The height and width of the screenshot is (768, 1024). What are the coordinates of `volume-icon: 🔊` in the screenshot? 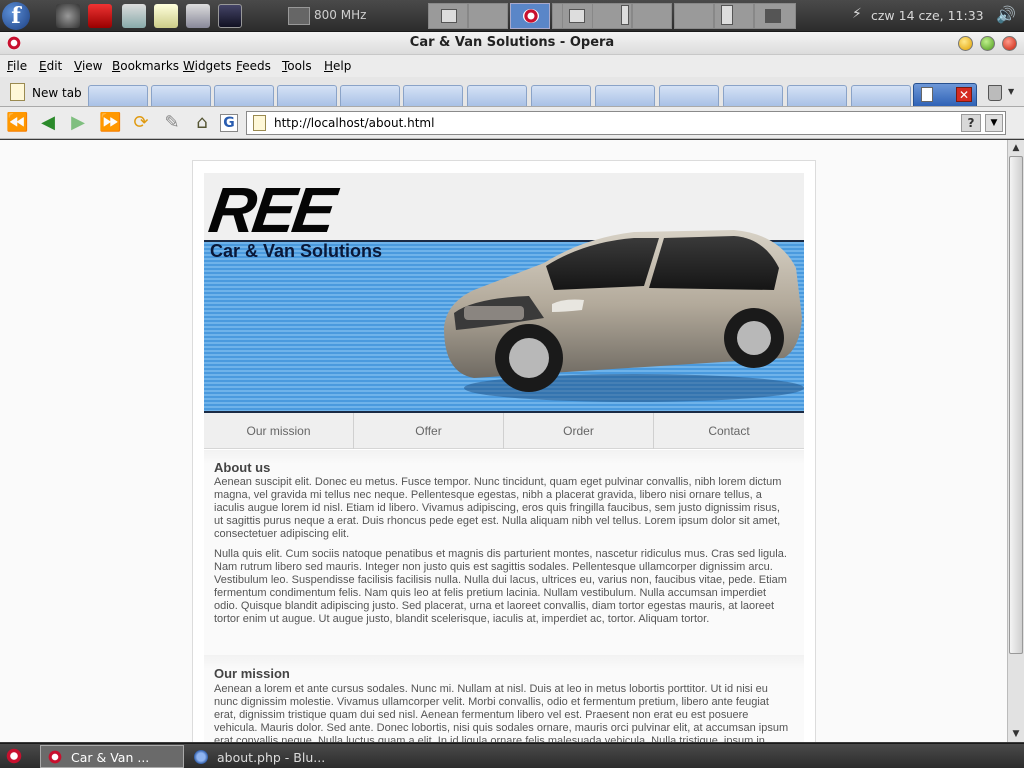 It's located at (1006, 14).